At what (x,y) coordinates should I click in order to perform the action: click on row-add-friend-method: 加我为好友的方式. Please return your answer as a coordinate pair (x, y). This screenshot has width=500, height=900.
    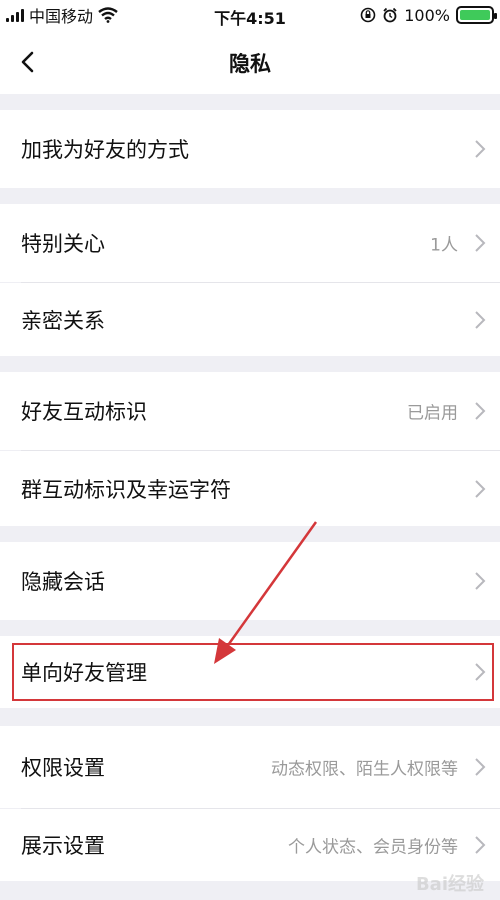
    Looking at the image, I should click on (250, 149).